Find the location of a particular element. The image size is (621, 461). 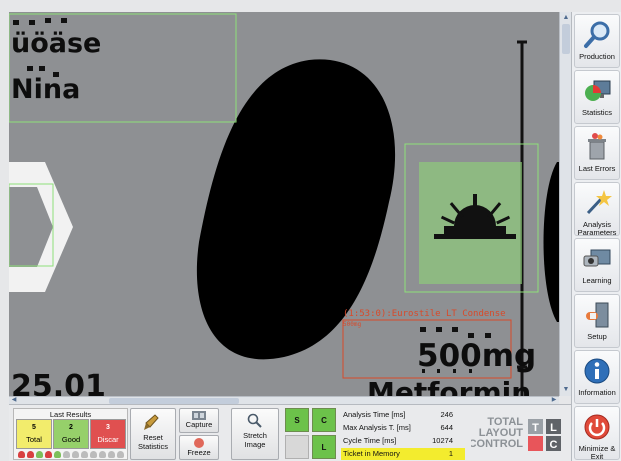

capture-label: Capture is located at coordinates (199, 424).